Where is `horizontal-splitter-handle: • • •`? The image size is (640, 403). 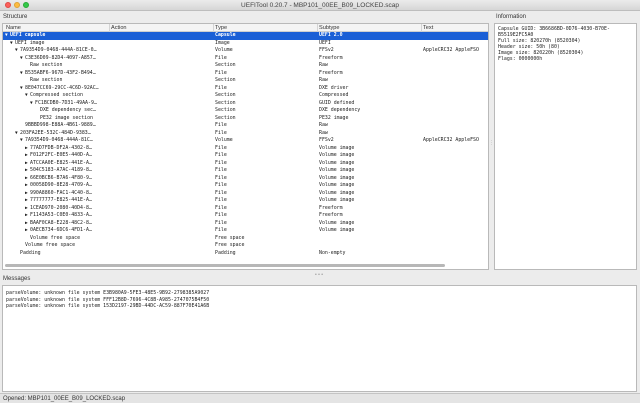
horizontal-splitter-handle: • • • is located at coordinates (319, 275).